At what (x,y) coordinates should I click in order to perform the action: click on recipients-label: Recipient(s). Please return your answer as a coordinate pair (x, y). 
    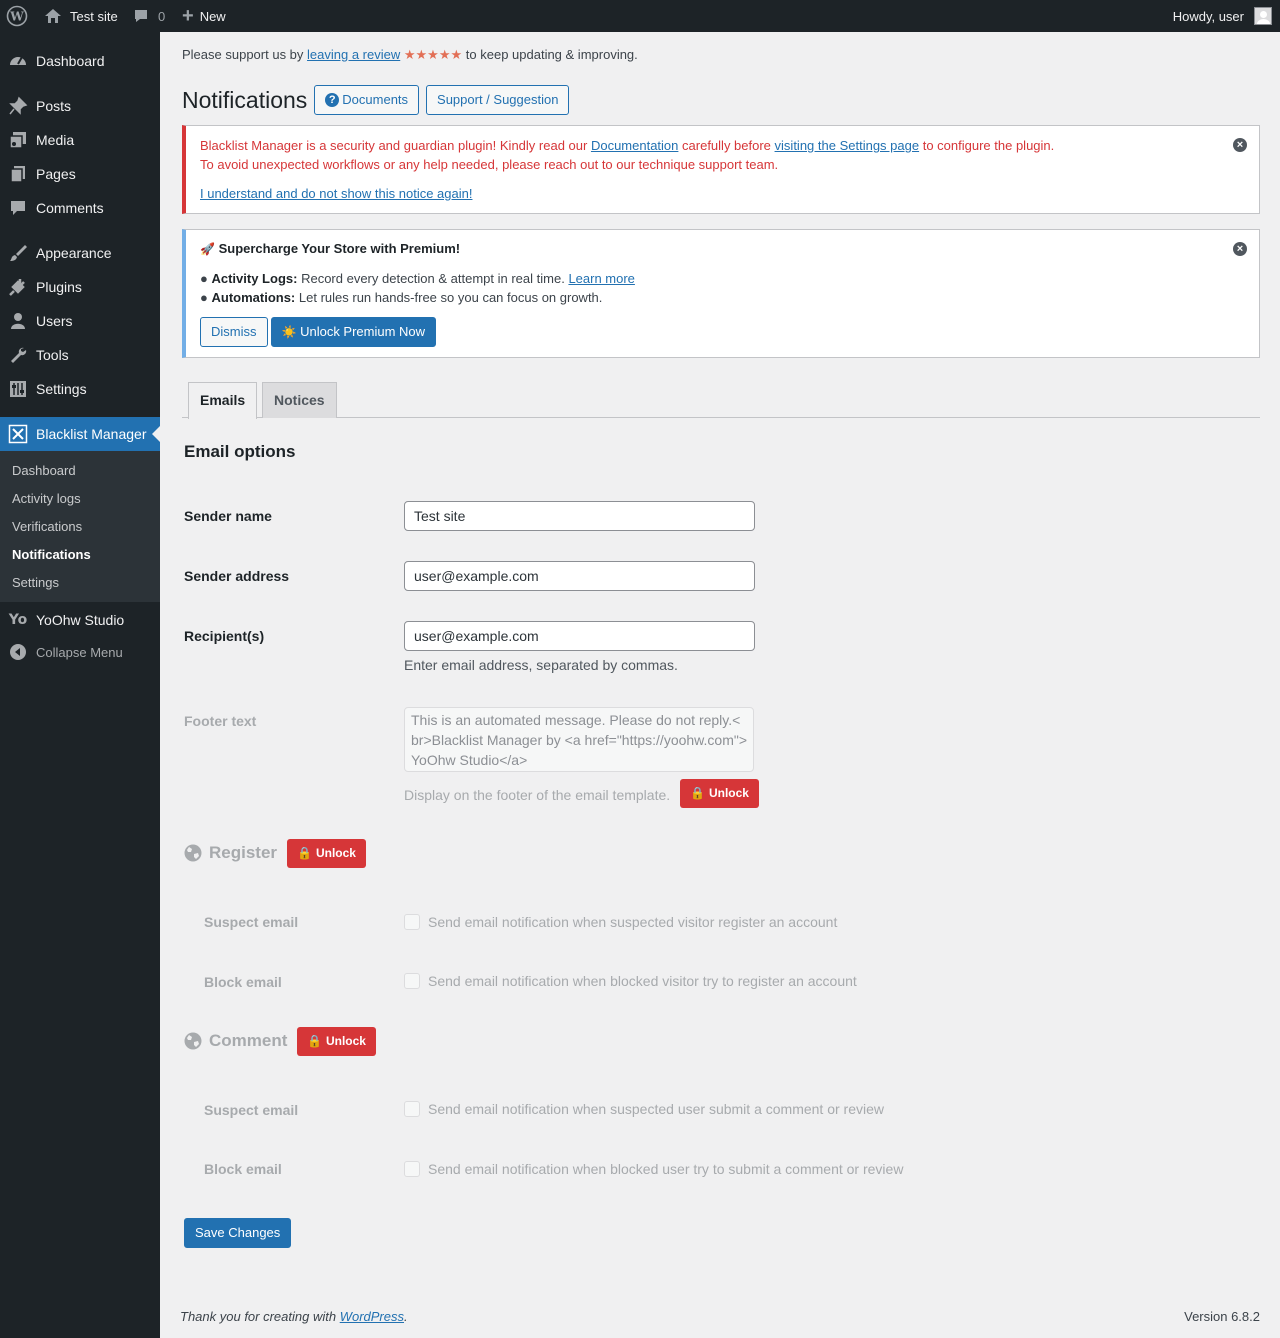
    Looking at the image, I should click on (224, 636).